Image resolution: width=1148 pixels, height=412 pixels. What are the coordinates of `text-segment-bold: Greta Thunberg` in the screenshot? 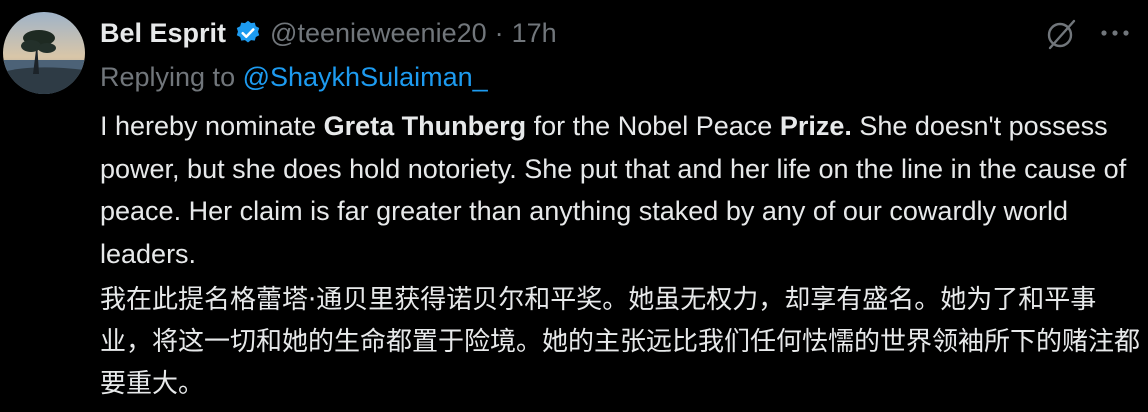 It's located at (425, 126).